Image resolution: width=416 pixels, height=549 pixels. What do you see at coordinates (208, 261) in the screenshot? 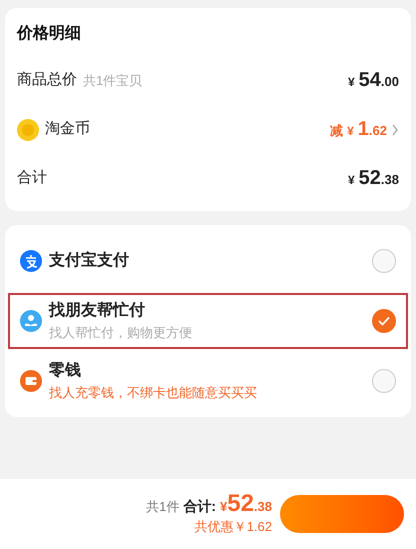
I see `payment-option: 支付宝支付` at bounding box center [208, 261].